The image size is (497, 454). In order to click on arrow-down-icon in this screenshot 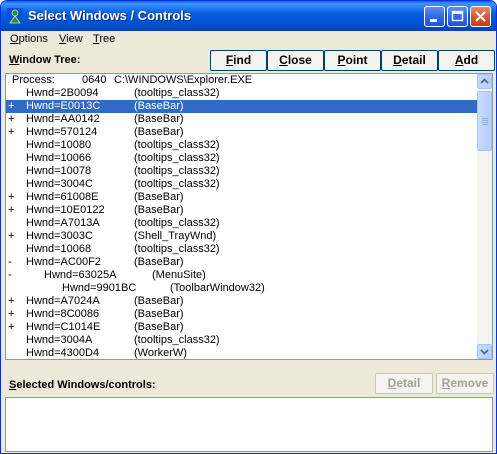, I will do `click(484, 352)`.